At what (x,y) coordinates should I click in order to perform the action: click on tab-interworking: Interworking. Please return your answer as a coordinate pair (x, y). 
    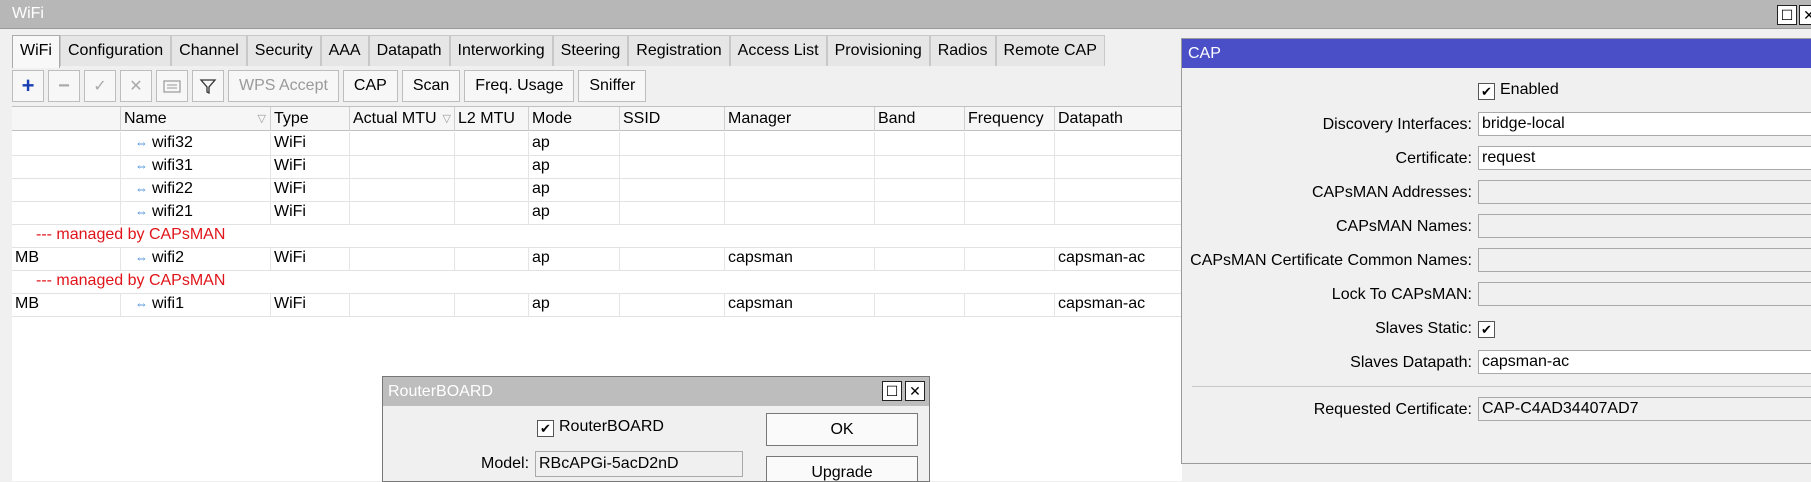
    Looking at the image, I should click on (501, 50).